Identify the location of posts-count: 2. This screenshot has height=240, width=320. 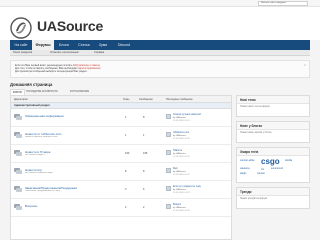
(144, 207).